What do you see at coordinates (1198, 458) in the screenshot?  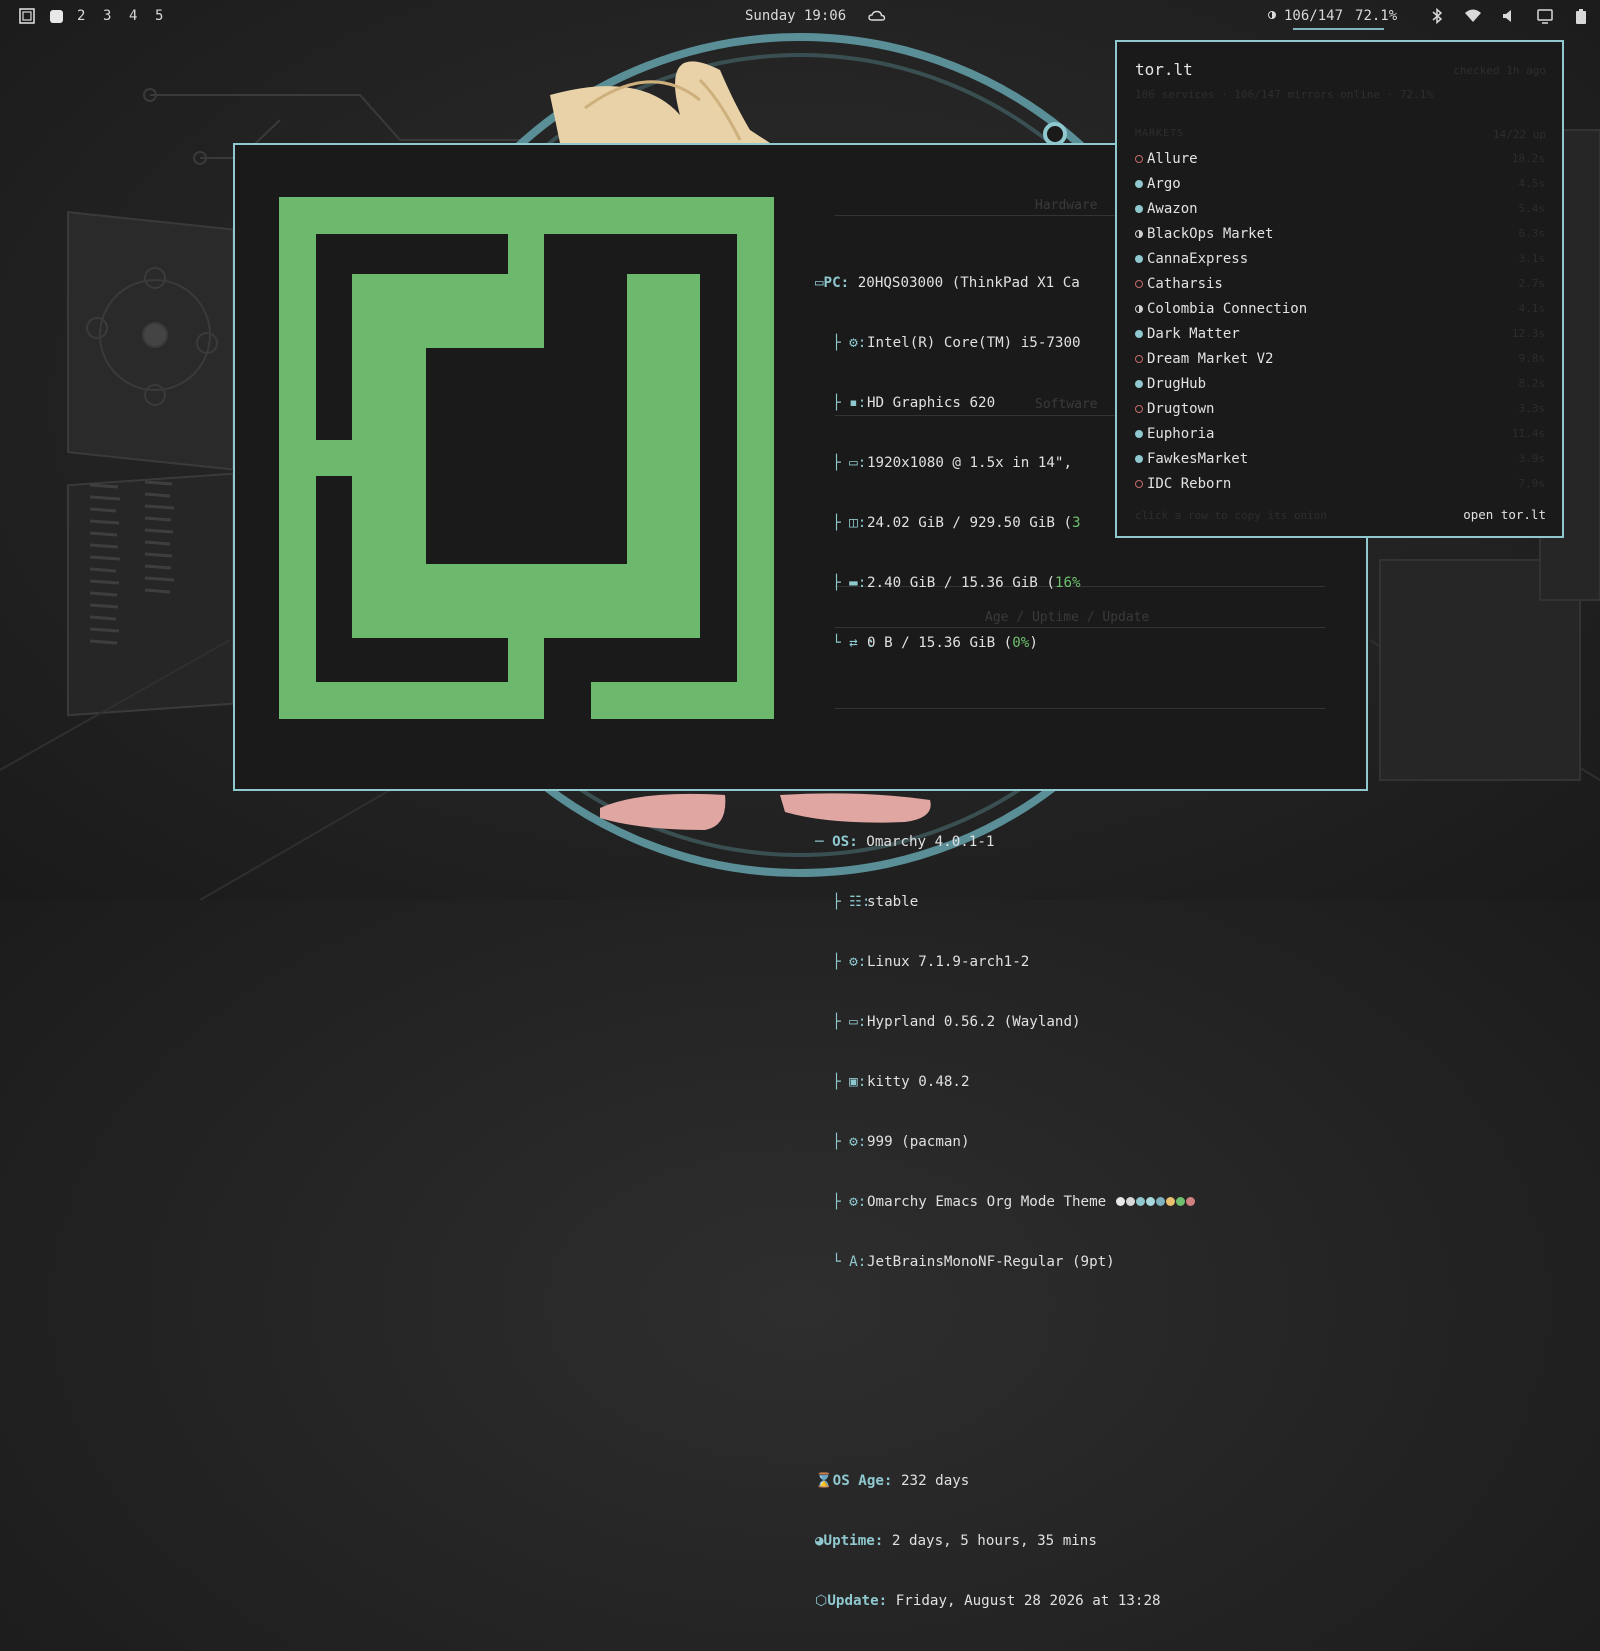 I see `market-name: FawkesMarket` at bounding box center [1198, 458].